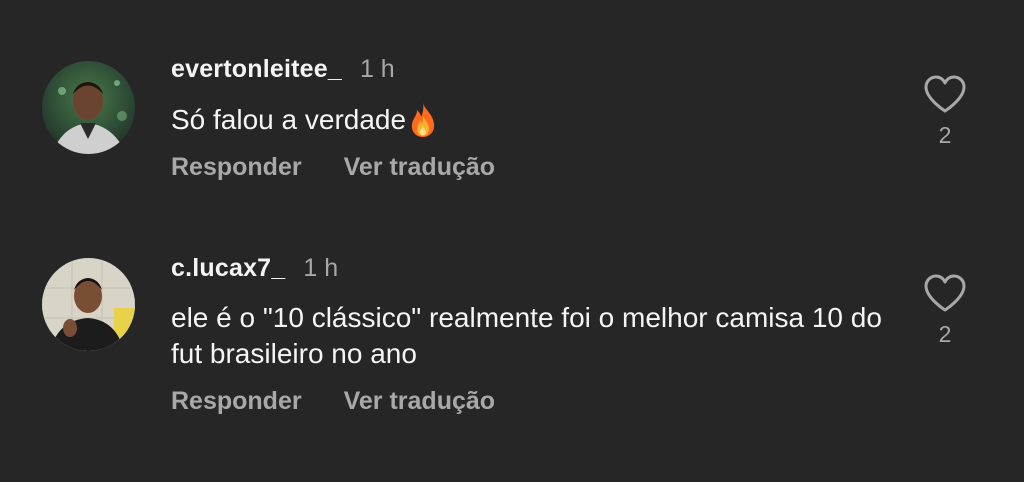 The height and width of the screenshot is (482, 1024). I want to click on comment-body: Só falou a verdade, so click(289, 119).